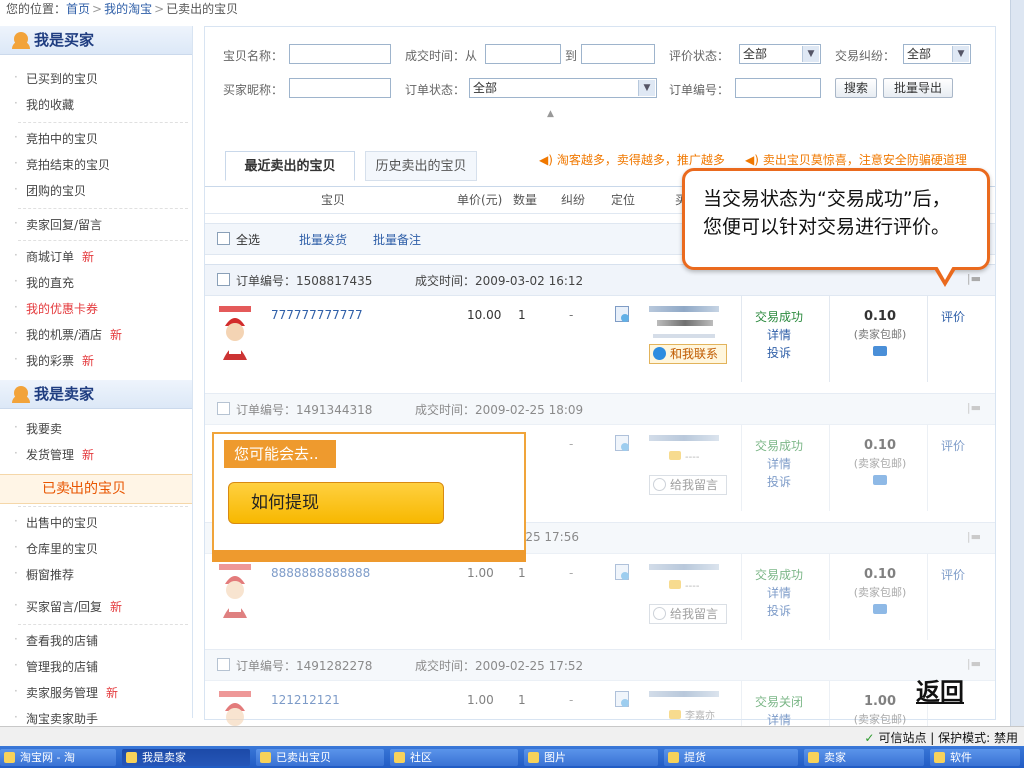 Image resolution: width=1024 pixels, height=768 pixels. What do you see at coordinates (64, 607) in the screenshot?
I see `sidebar-item-label: 买家留言/回复` at bounding box center [64, 607].